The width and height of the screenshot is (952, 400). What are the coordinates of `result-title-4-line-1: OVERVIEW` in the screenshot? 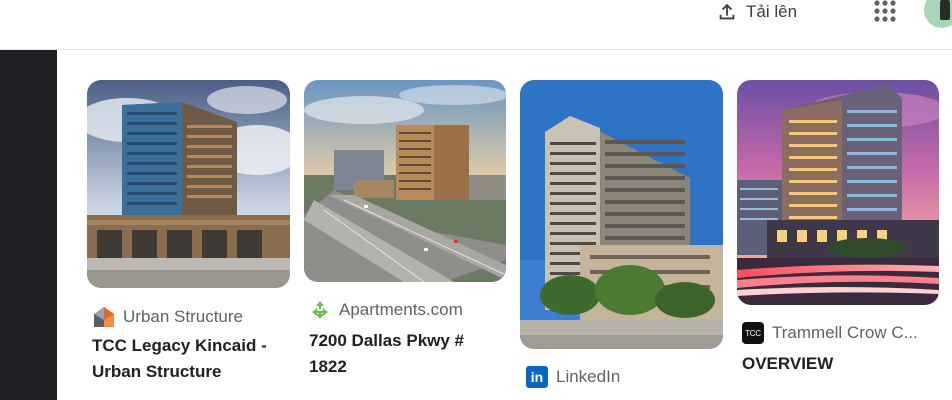 It's located at (788, 363).